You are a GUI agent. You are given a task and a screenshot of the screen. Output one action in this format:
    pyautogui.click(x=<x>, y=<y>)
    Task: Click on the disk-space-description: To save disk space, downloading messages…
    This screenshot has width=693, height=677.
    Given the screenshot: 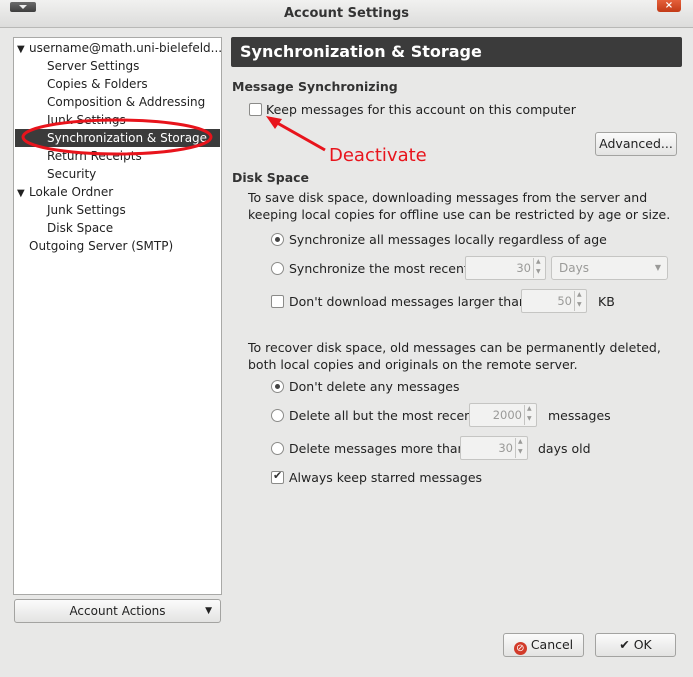 What is the action you would take?
    pyautogui.click(x=459, y=206)
    